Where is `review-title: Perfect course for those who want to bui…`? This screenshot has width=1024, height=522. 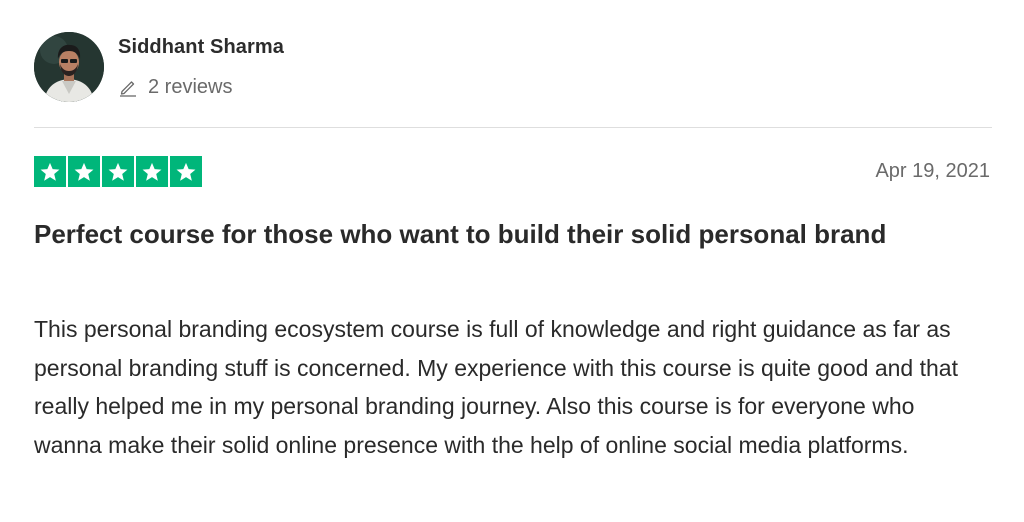 review-title: Perfect course for those who want to bui… is located at coordinates (484, 234).